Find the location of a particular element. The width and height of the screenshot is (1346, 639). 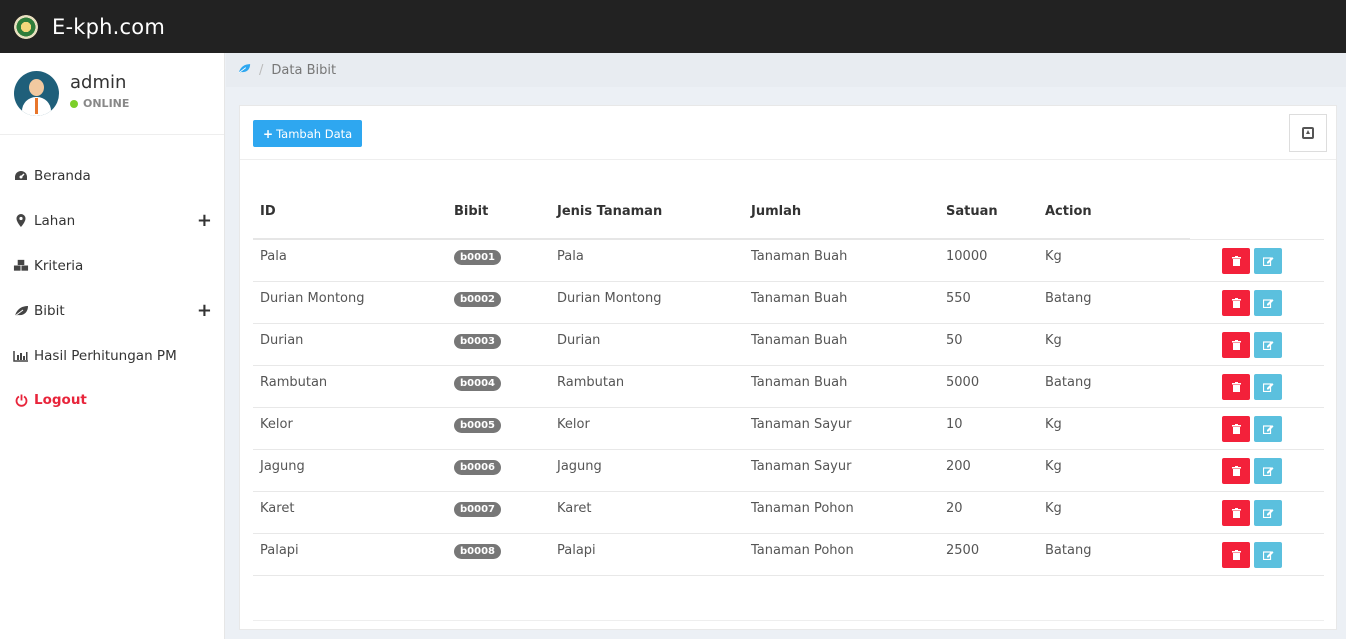

avatar is located at coordinates (36, 93).